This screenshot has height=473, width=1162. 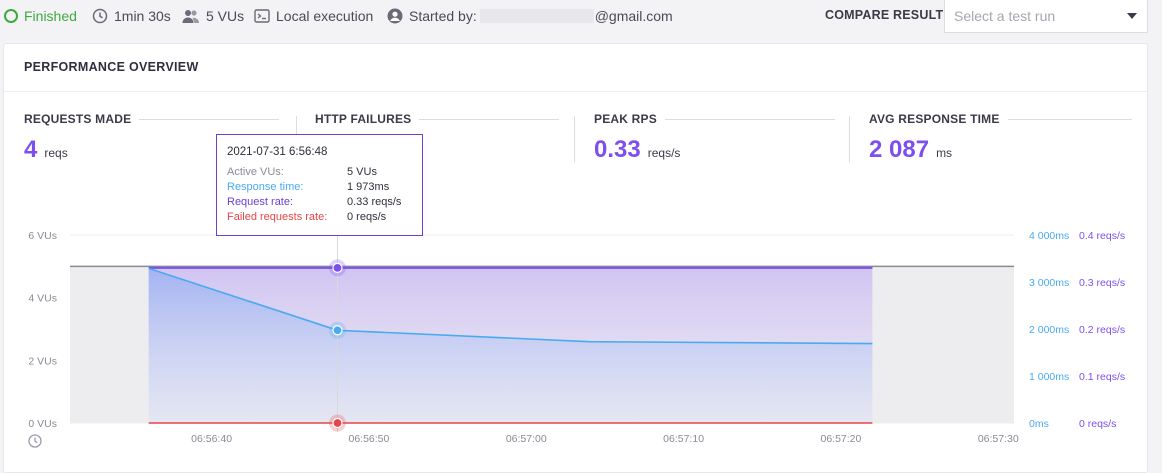 I want to click on x-axis-tick: 06:56:50, so click(x=368, y=439).